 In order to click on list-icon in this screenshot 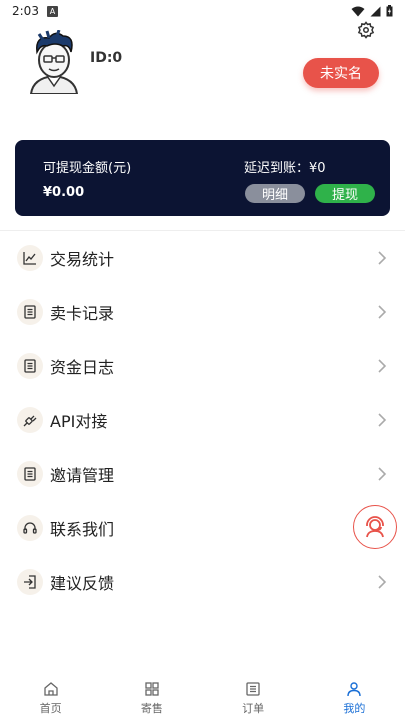, I will do `click(253, 689)`.